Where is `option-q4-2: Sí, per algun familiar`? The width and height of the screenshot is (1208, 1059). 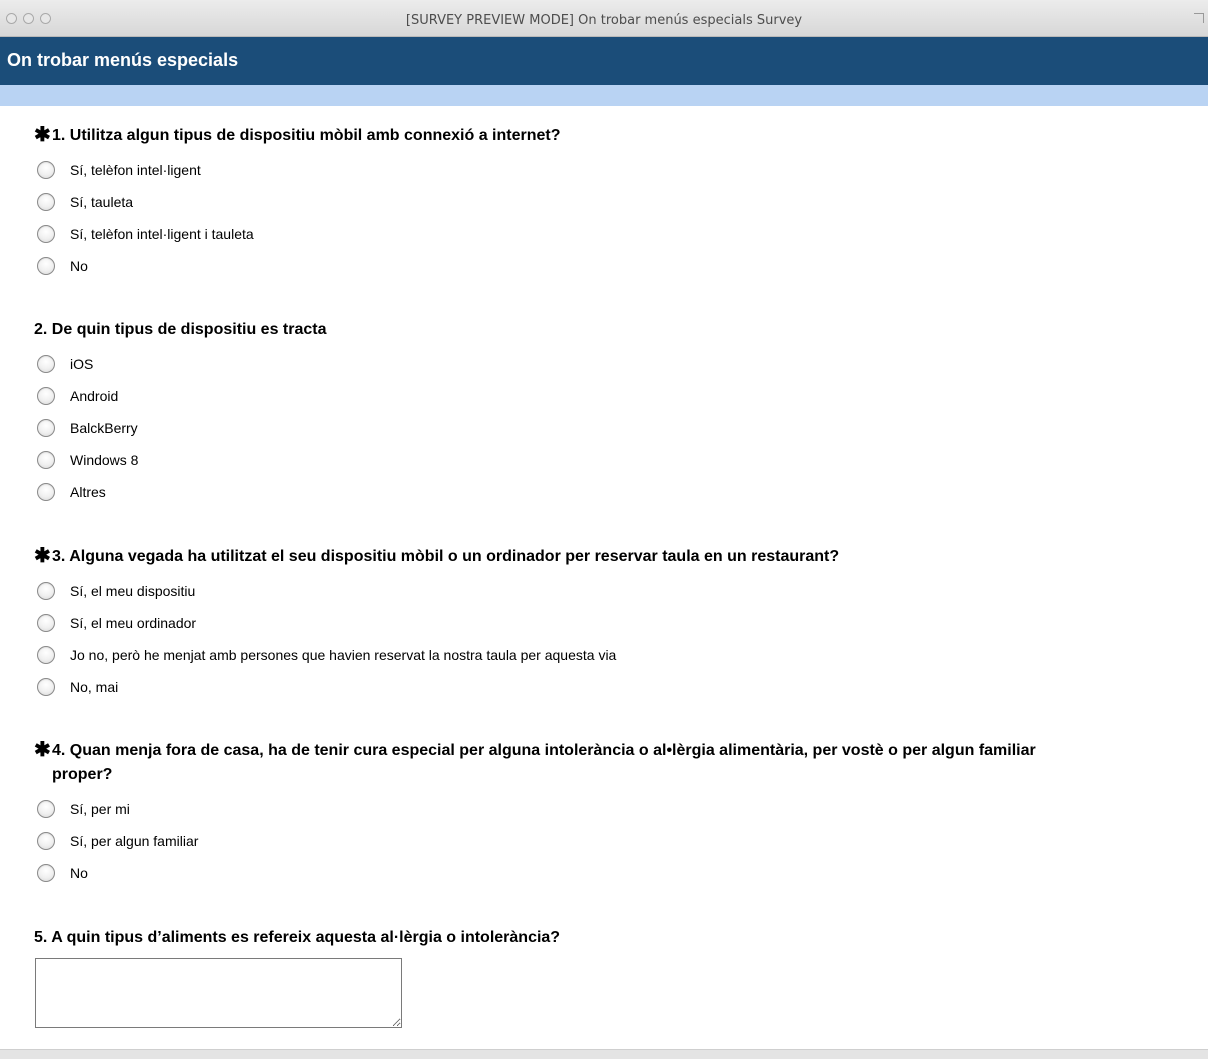 option-q4-2: Sí, per algun familiar is located at coordinates (604, 841).